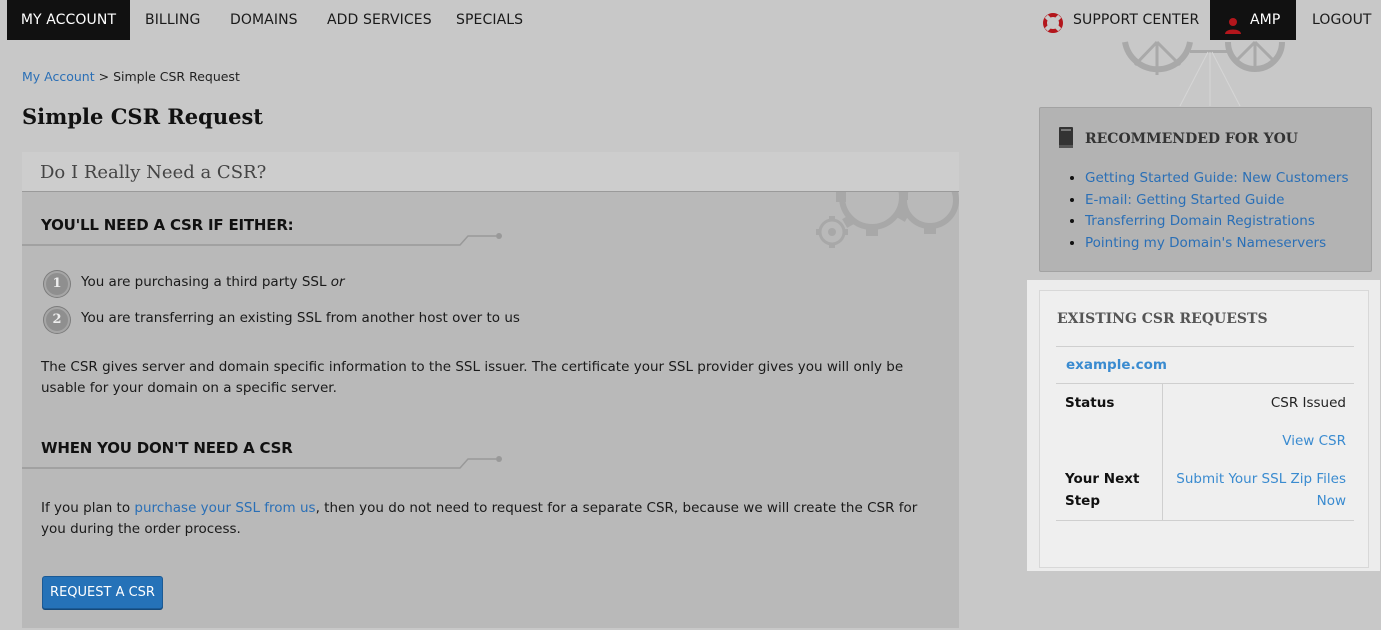  Describe the element at coordinates (1205, 243) in the screenshot. I see `recommended-link: Pointing my Domain's Nameservers` at that location.